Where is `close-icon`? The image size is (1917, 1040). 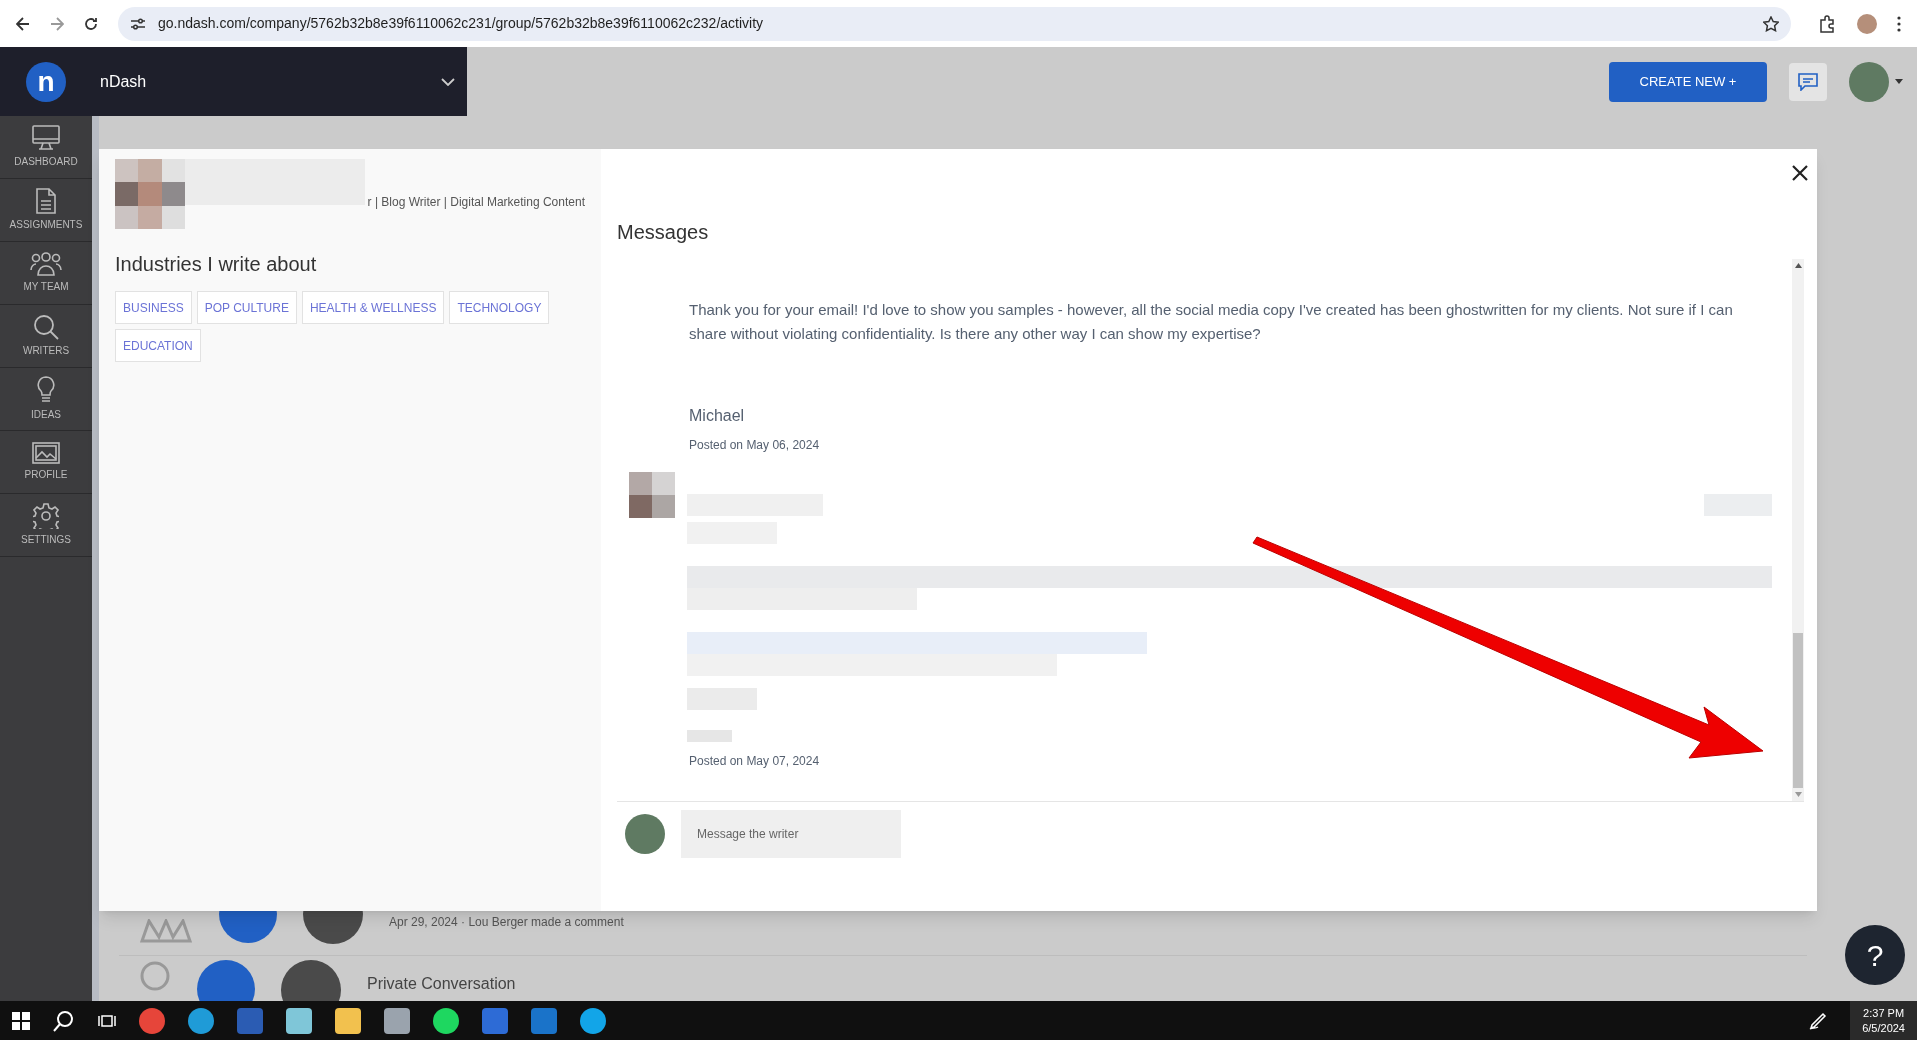 close-icon is located at coordinates (1800, 173).